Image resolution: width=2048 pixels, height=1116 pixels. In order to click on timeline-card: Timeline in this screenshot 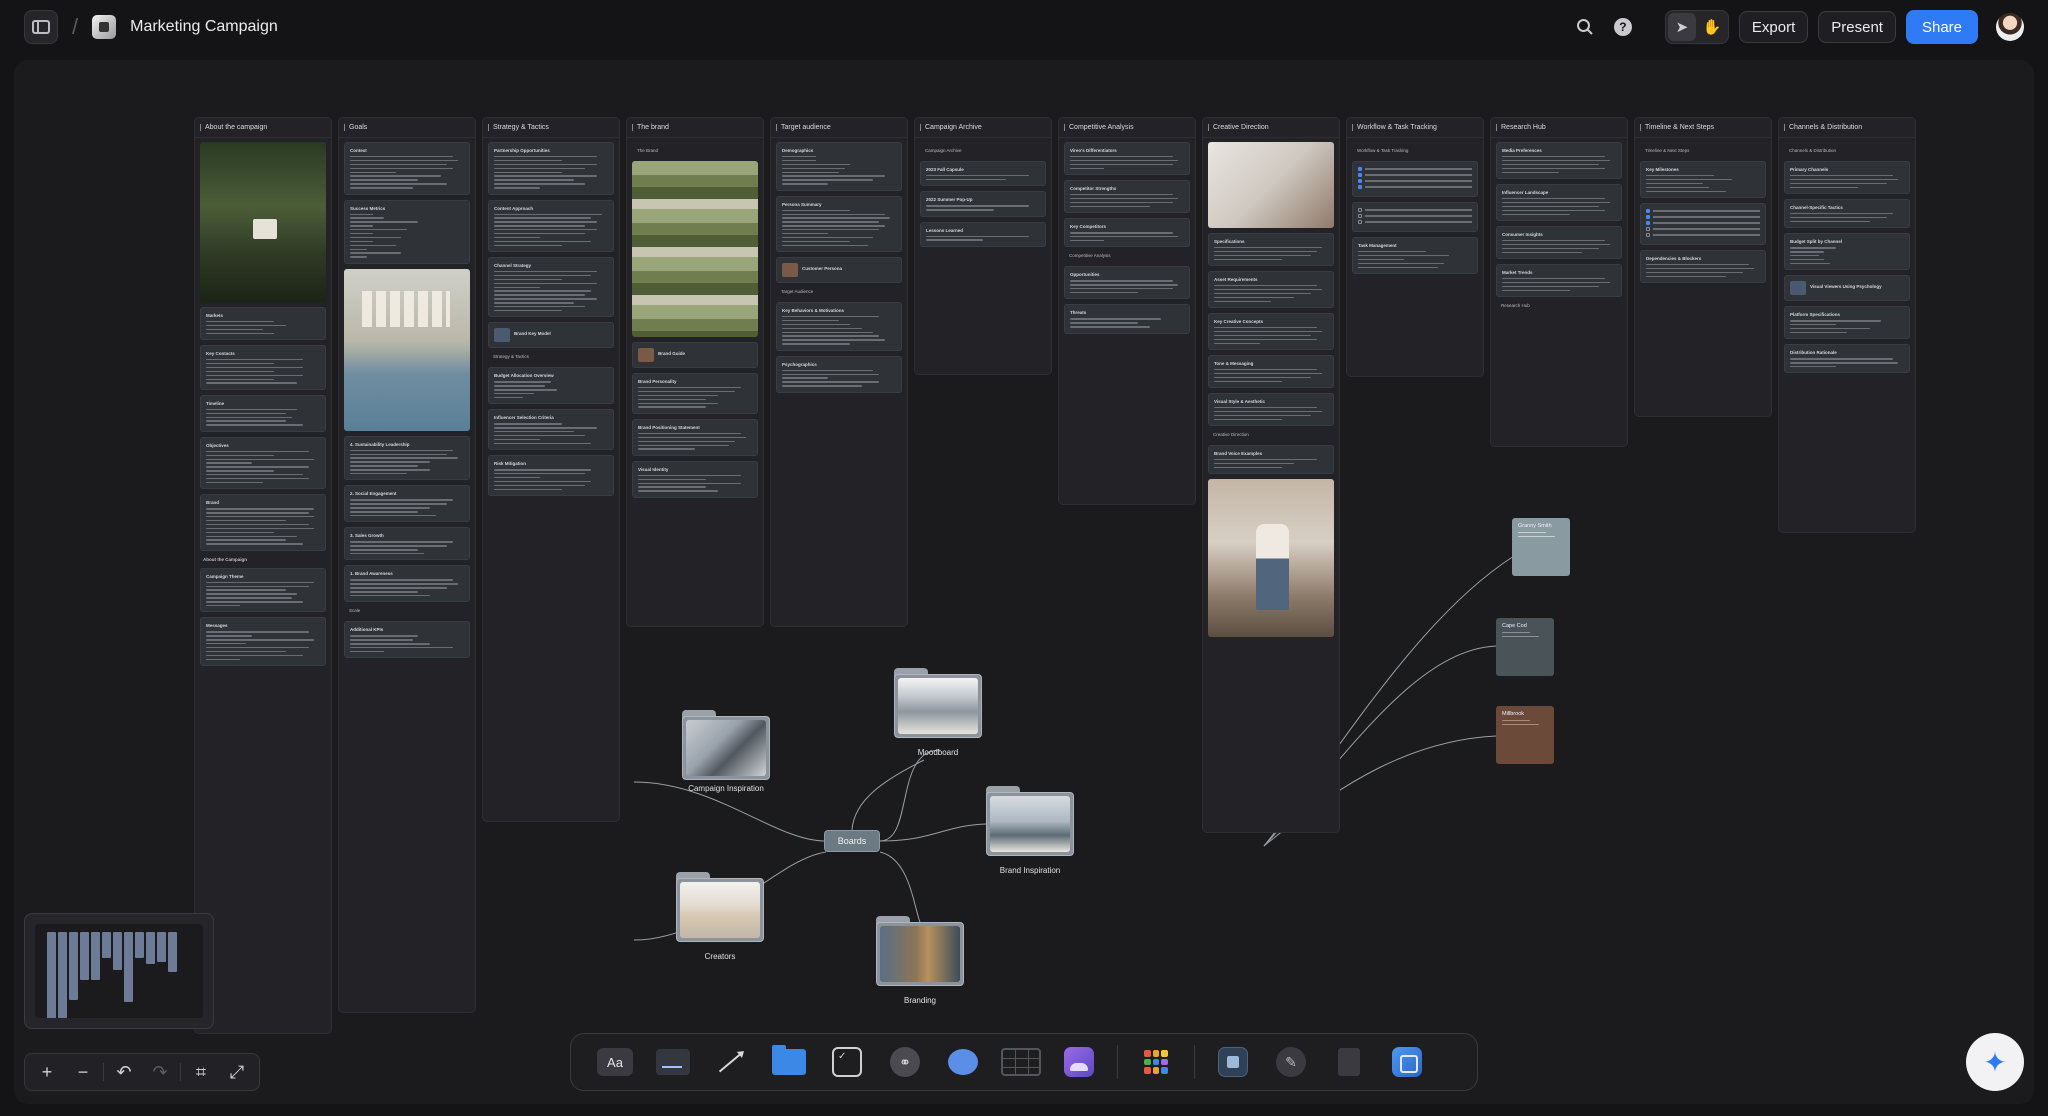, I will do `click(263, 413)`.